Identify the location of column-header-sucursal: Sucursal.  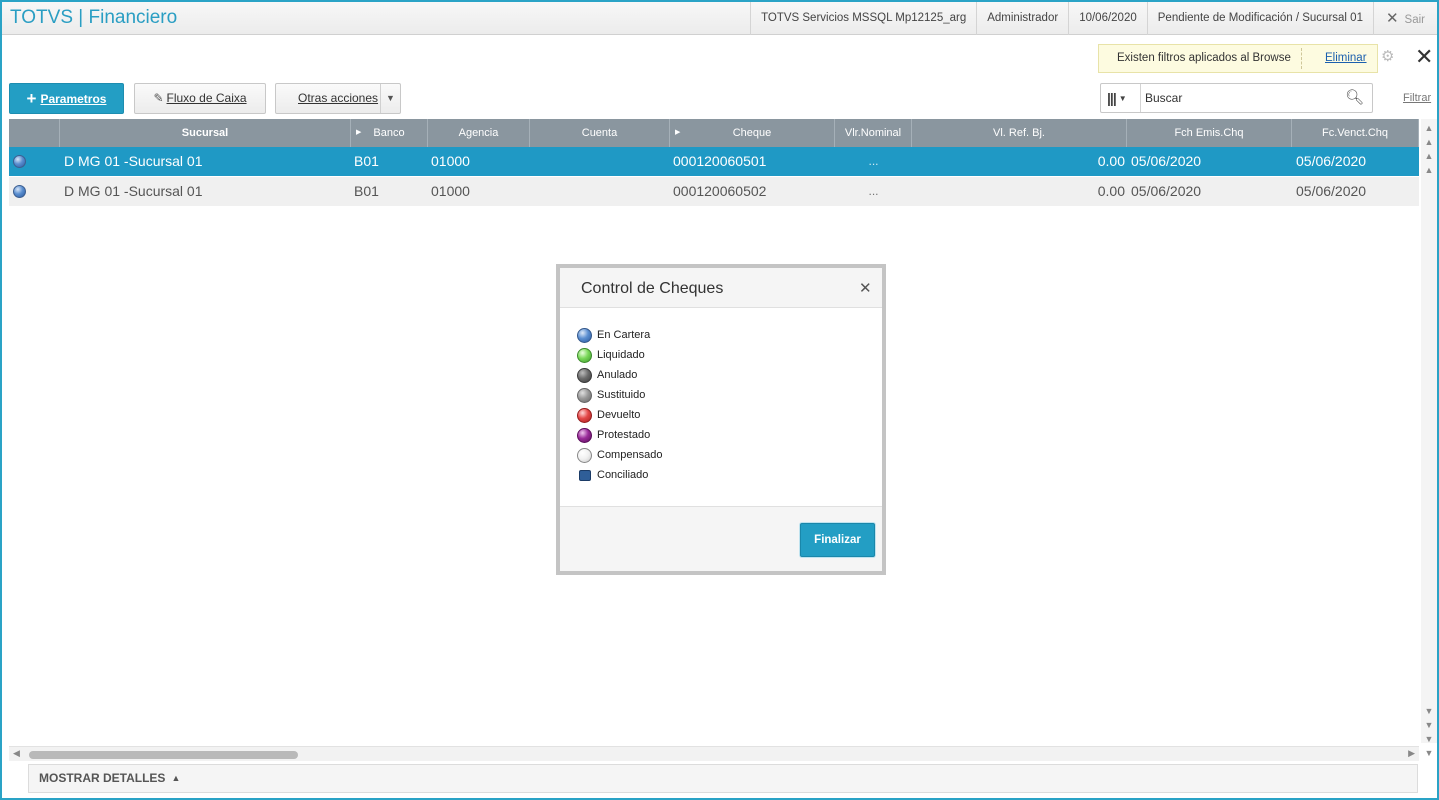
(205, 133).